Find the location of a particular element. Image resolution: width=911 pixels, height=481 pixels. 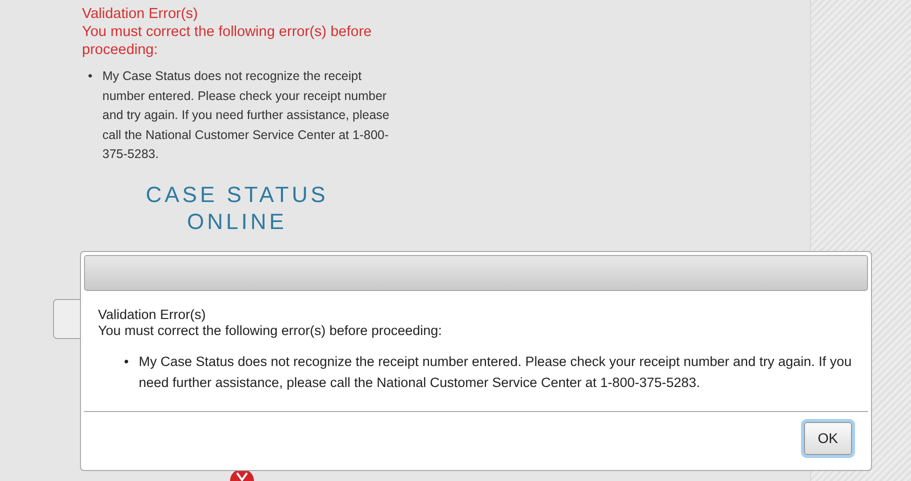

dialog-error-title: Validation Error(s) is located at coordinates (152, 315).